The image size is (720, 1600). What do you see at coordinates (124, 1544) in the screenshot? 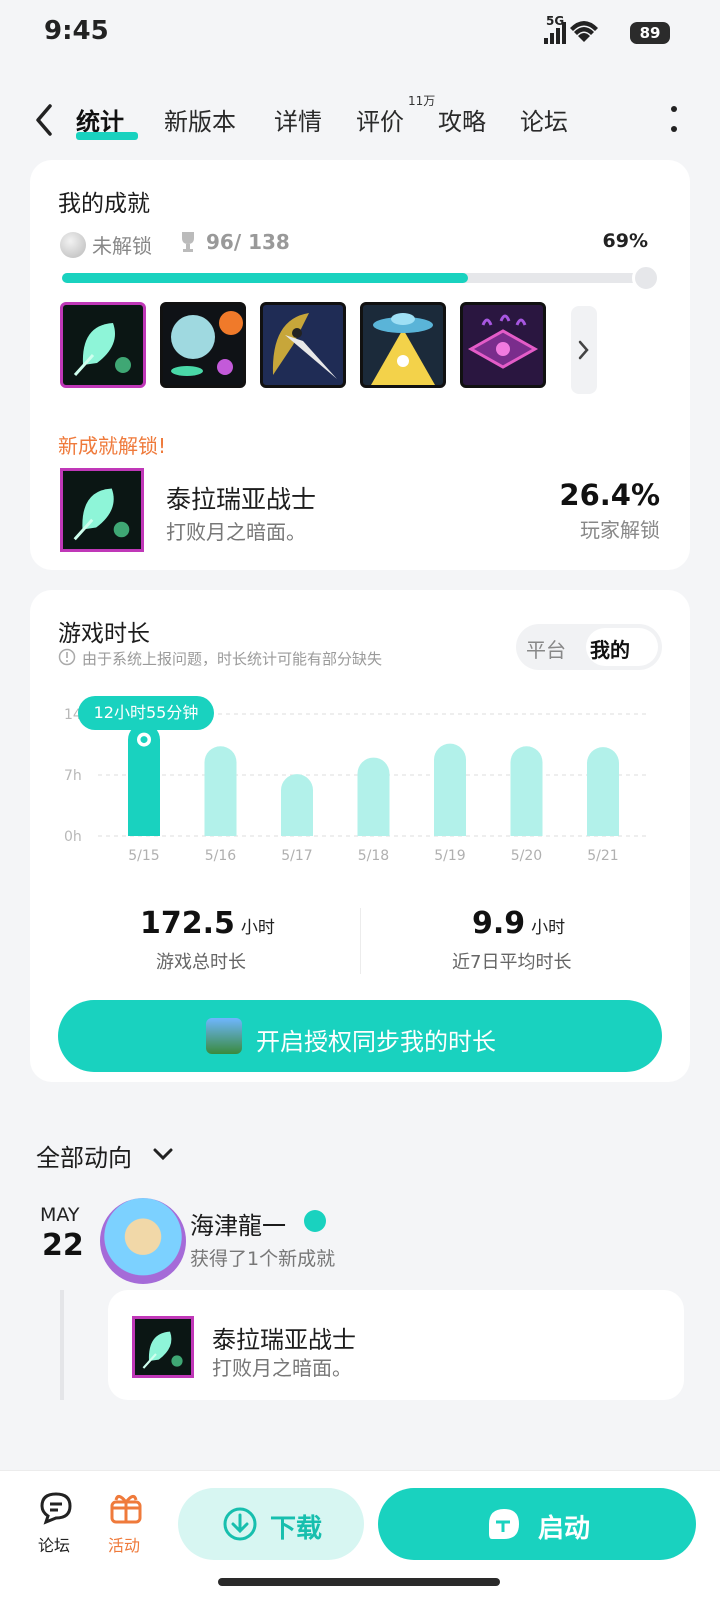
I see `activity-label: 活动` at bounding box center [124, 1544].